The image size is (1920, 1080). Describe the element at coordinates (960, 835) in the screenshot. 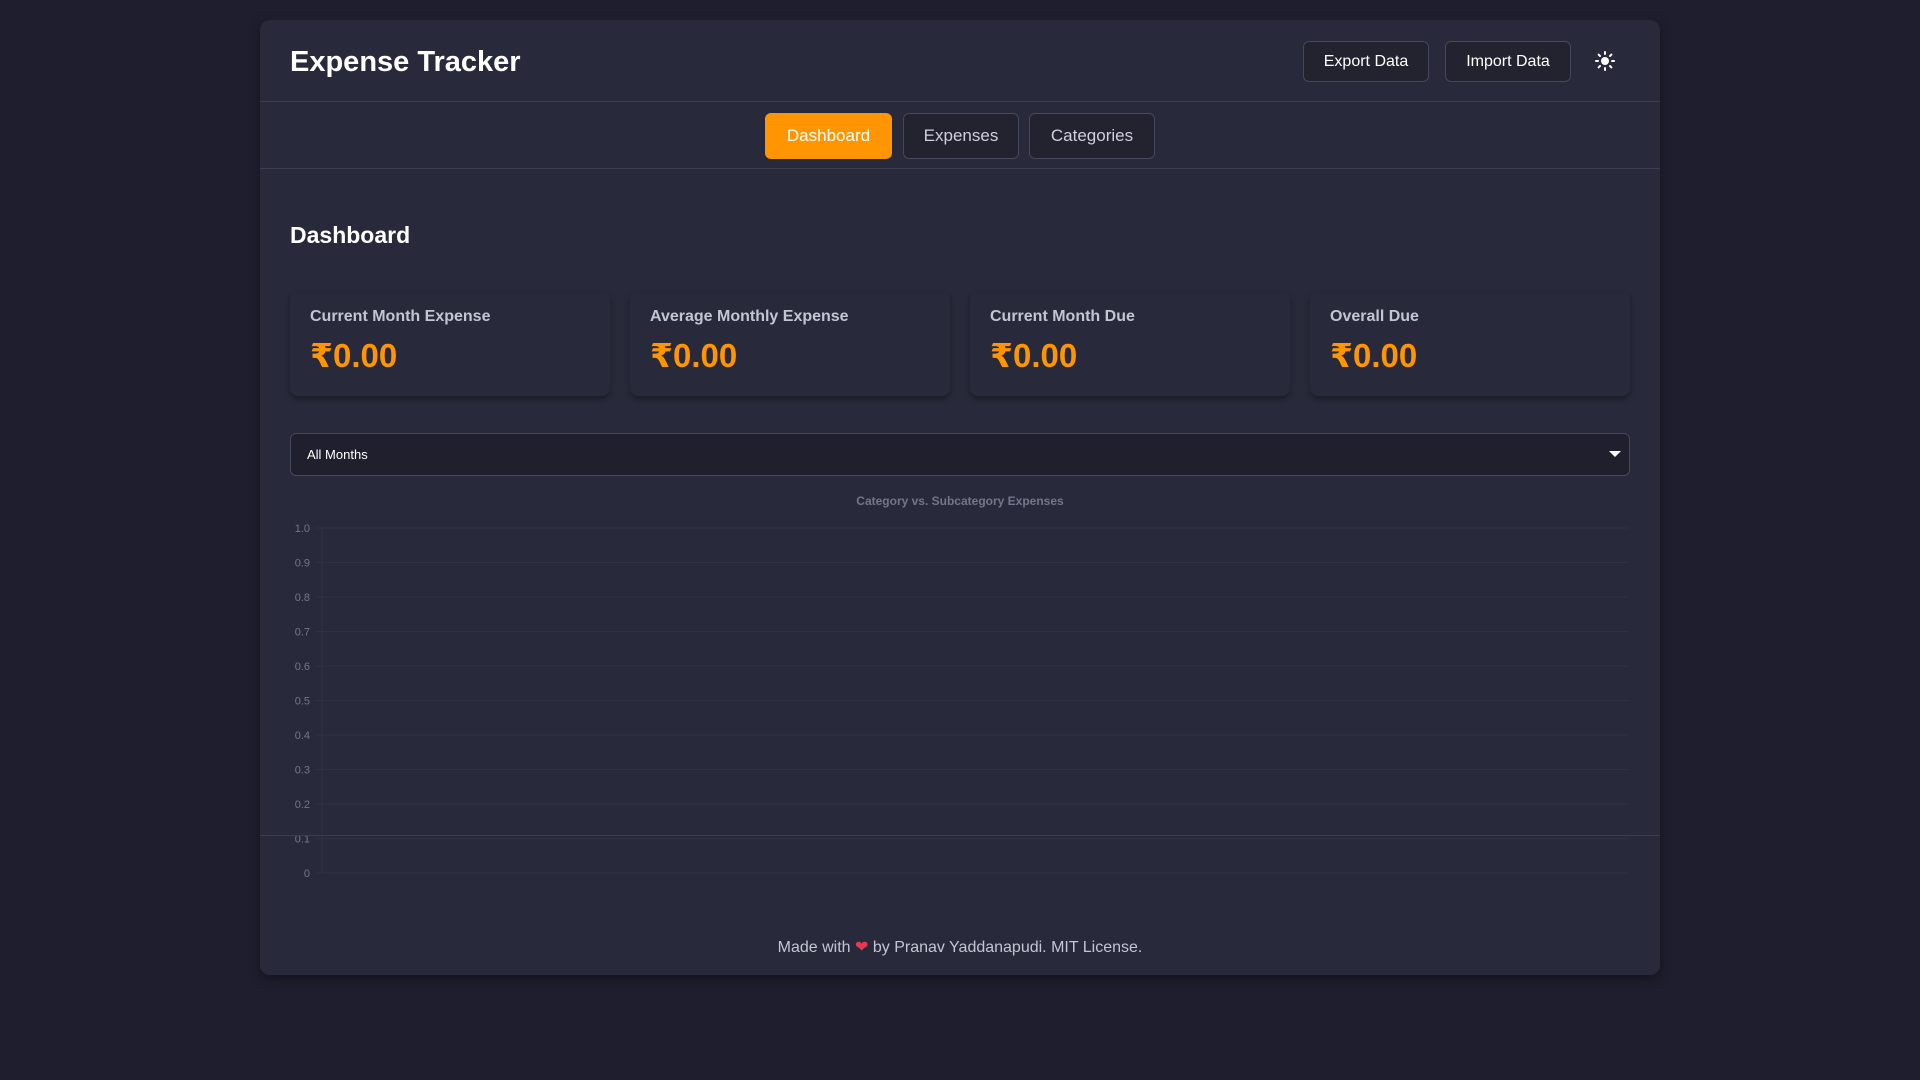

I see `divider` at that location.